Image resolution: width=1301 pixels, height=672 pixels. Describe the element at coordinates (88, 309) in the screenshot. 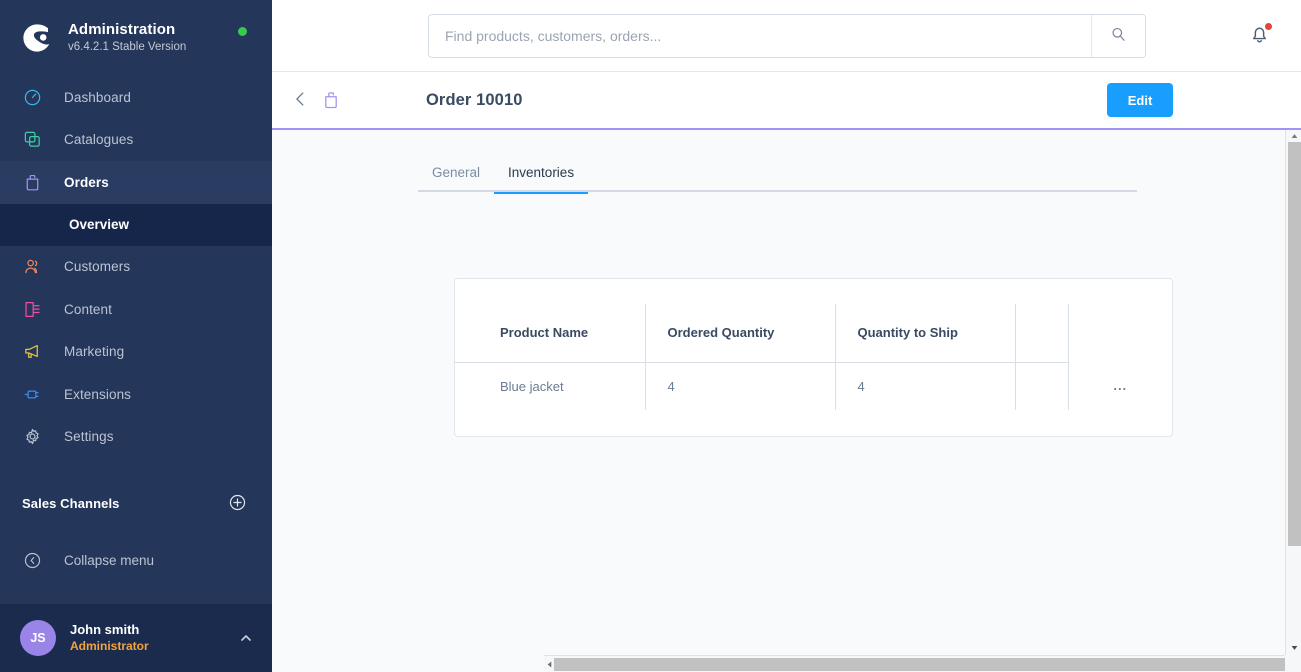

I see `sidebar-item-label: Content` at that location.